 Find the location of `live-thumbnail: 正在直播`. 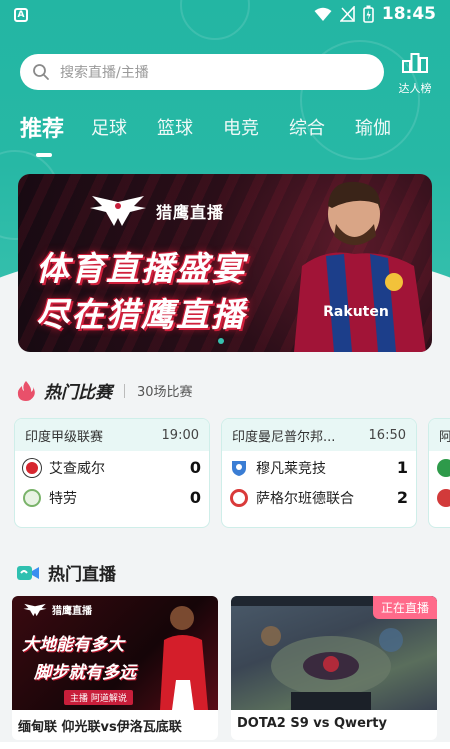

live-thumbnail: 正在直播 is located at coordinates (334, 653).